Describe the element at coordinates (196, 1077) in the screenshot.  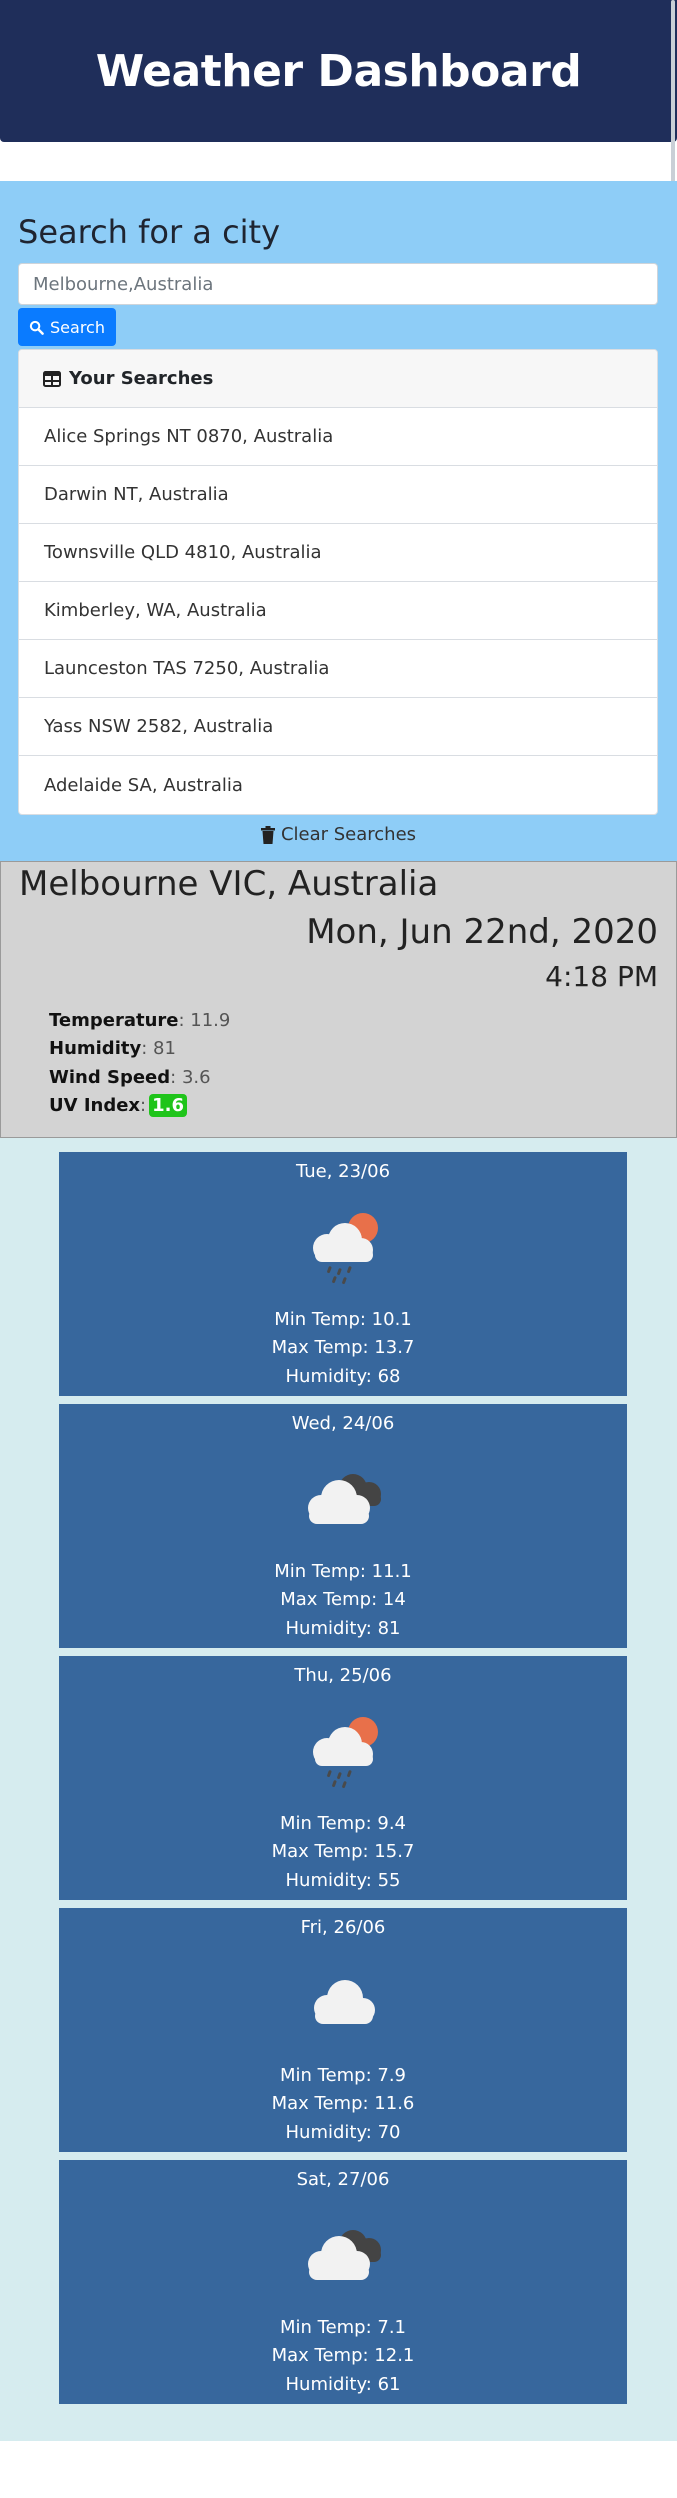
I see `wind-value: 3.6` at that location.